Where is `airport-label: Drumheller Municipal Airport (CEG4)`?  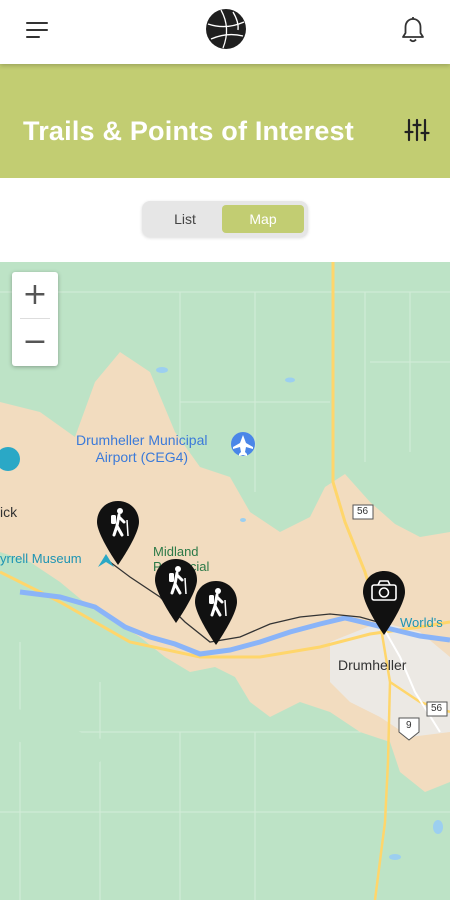
airport-label: Drumheller Municipal Airport (CEG4) is located at coordinates (142, 448).